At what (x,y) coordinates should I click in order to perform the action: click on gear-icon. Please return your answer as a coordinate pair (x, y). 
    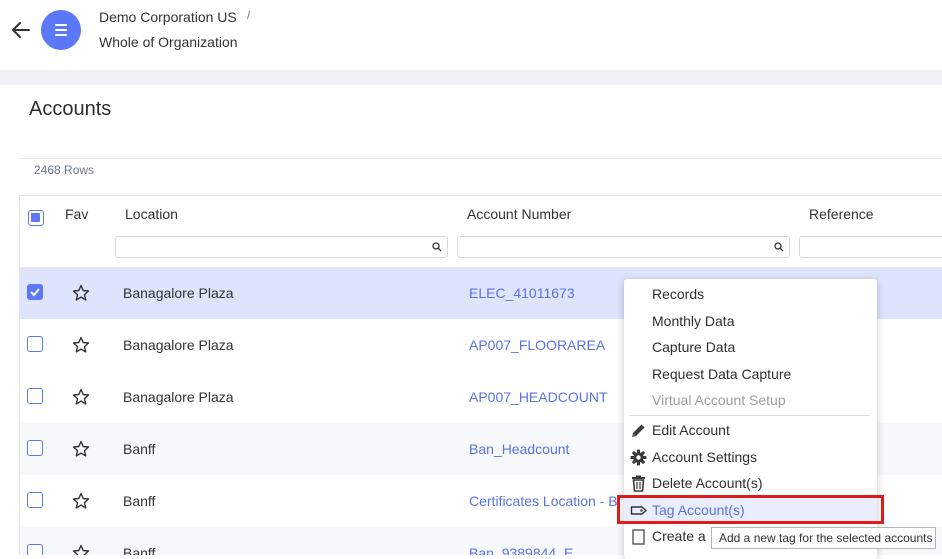
    Looking at the image, I should click on (638, 457).